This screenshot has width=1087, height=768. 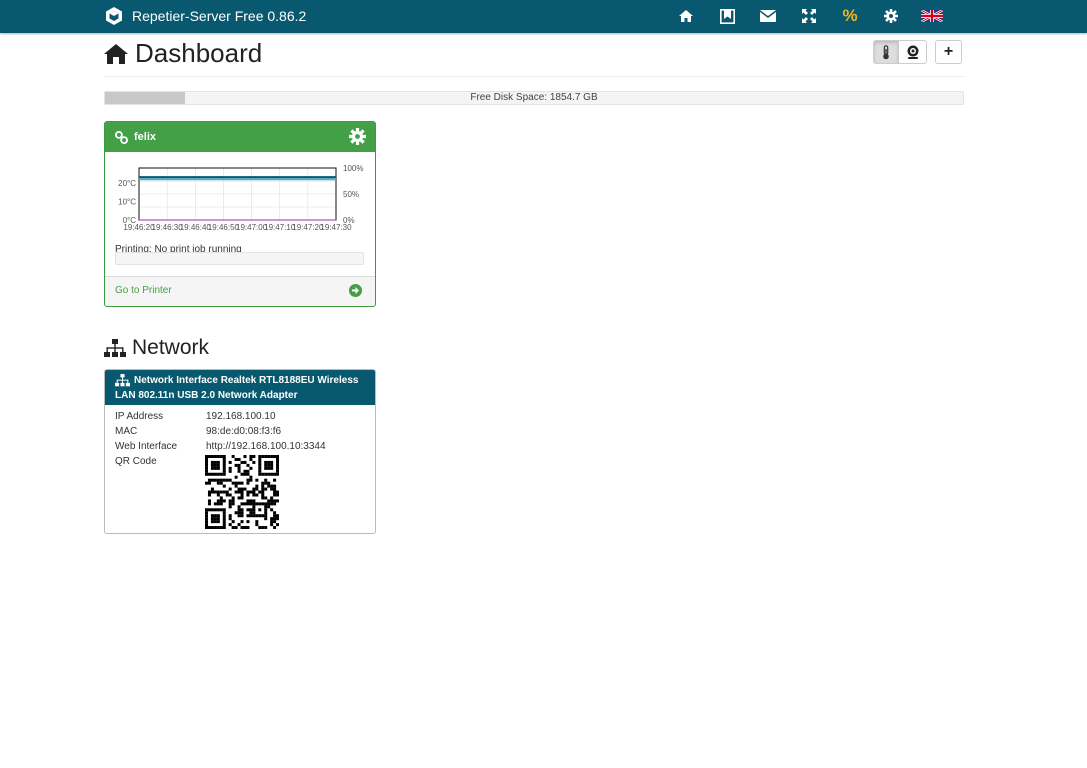 I want to click on webcam-icon, so click(x=912, y=52).